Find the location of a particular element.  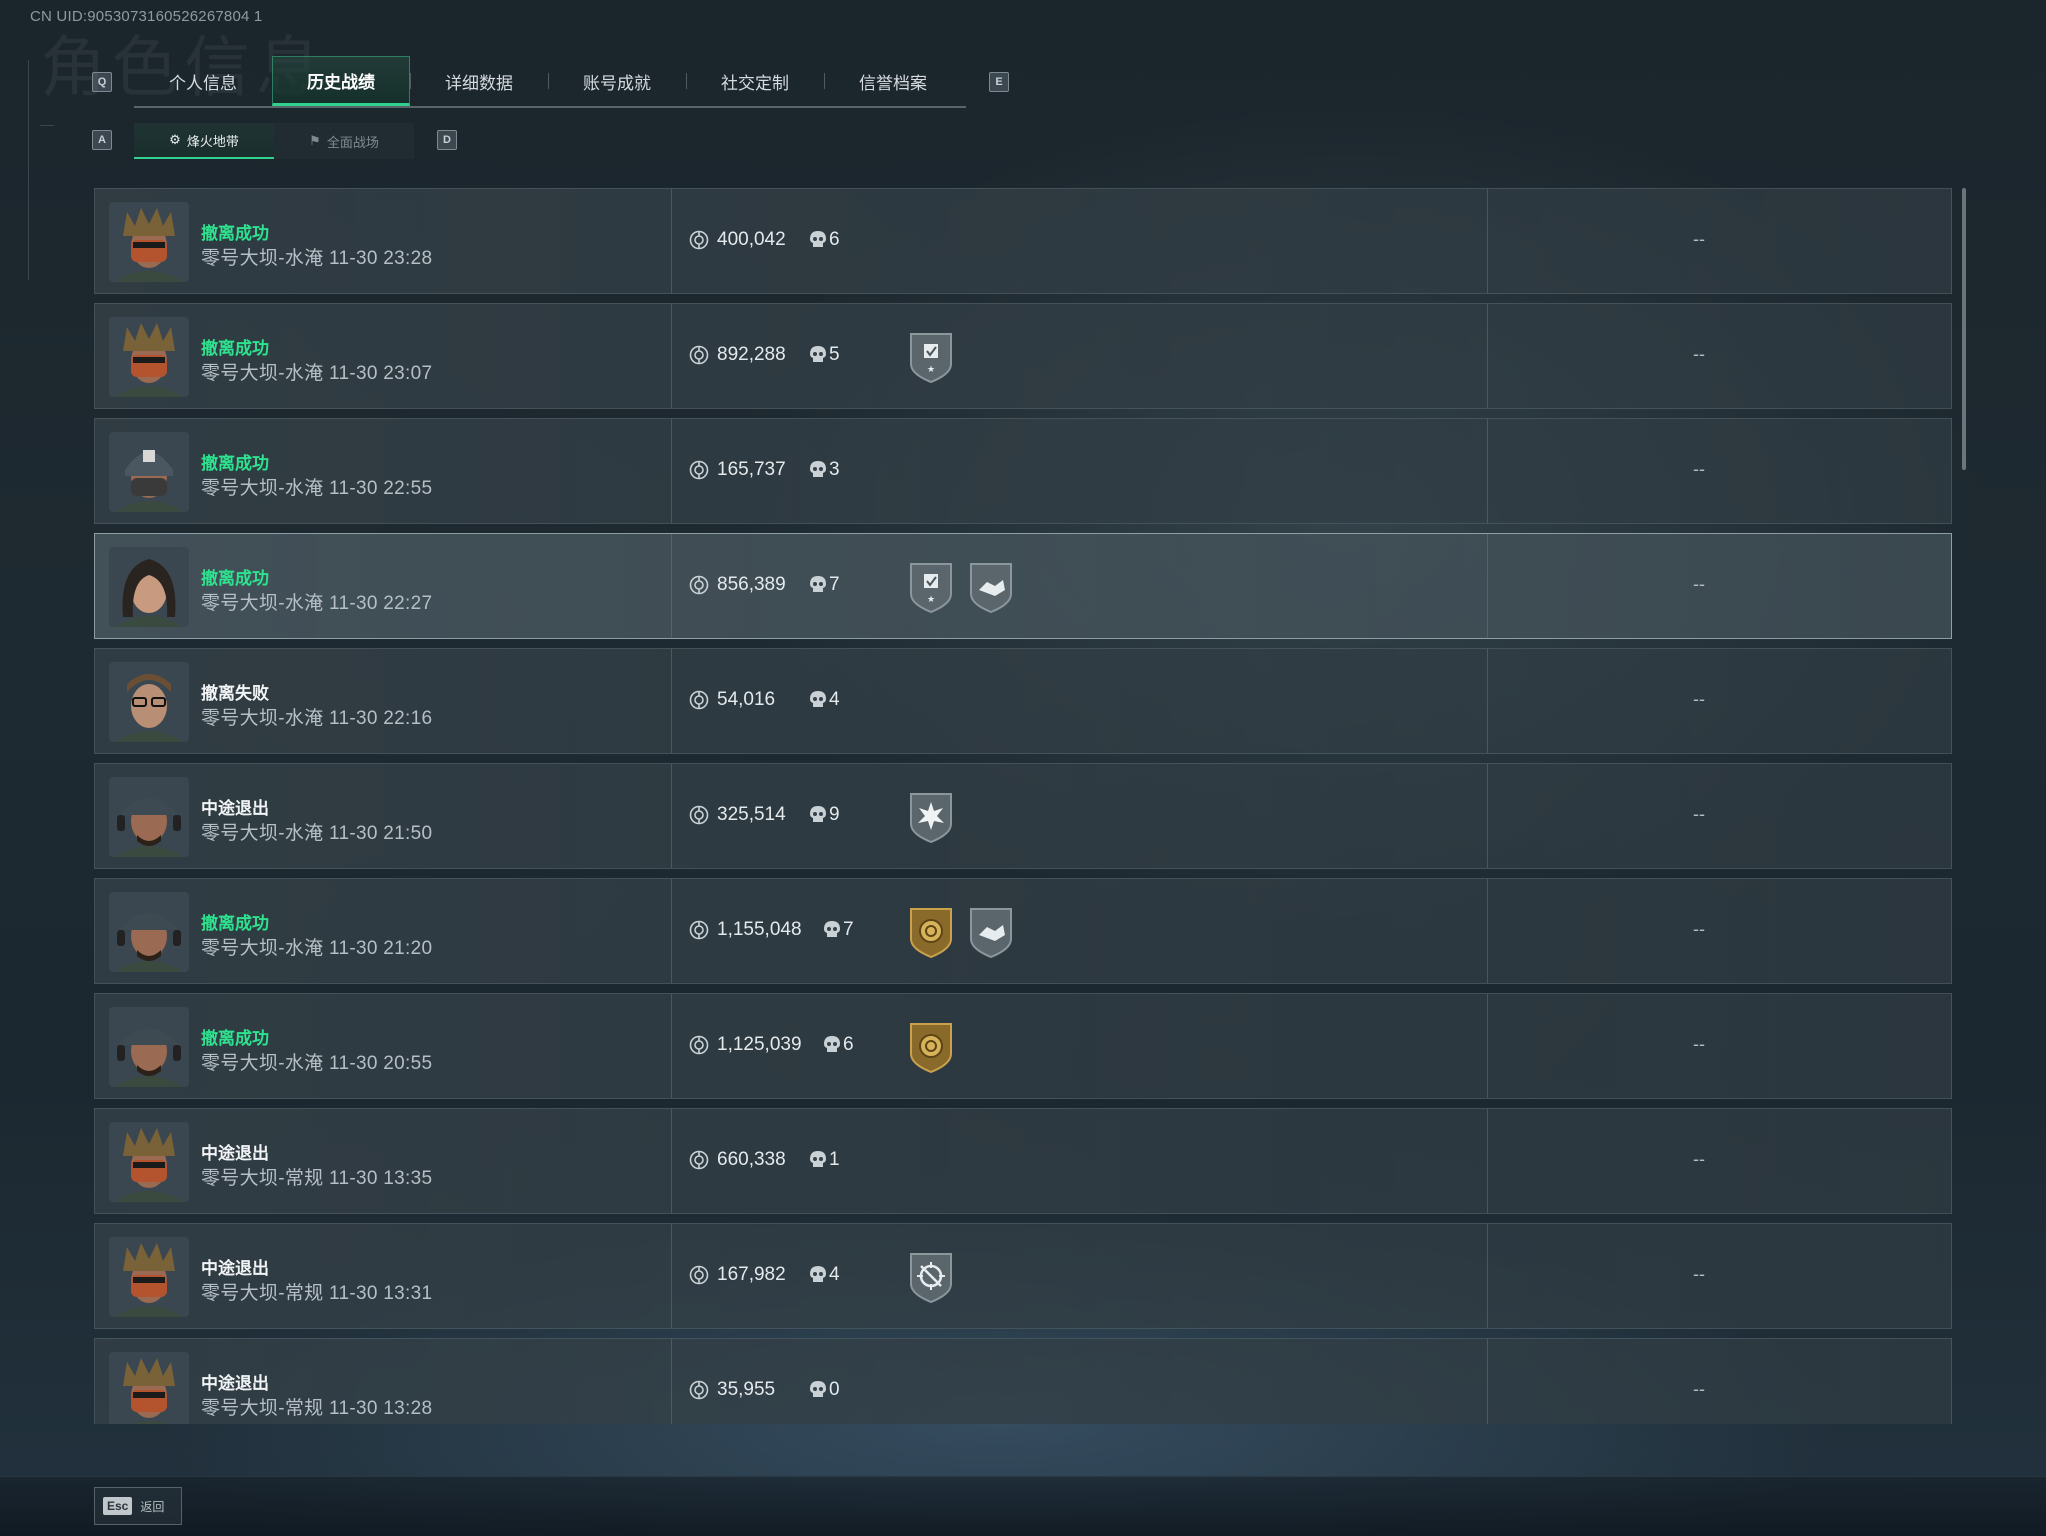

burst-badge-icon is located at coordinates (931, 817).